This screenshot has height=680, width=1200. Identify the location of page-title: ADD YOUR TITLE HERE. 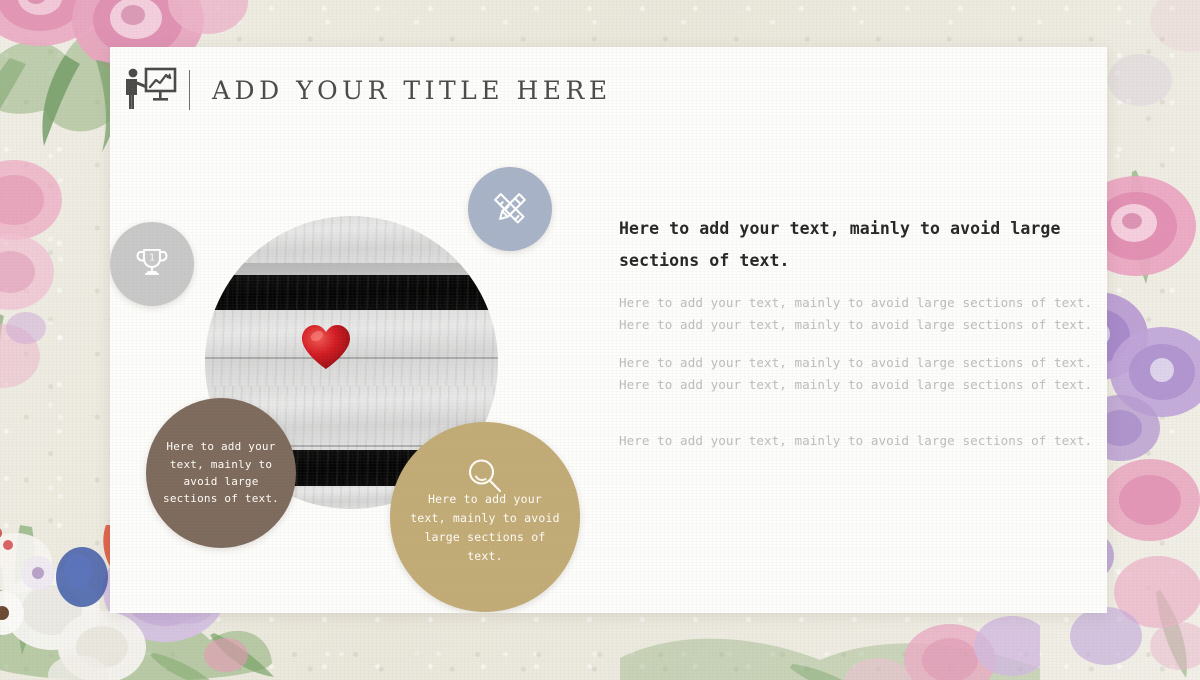
(412, 90).